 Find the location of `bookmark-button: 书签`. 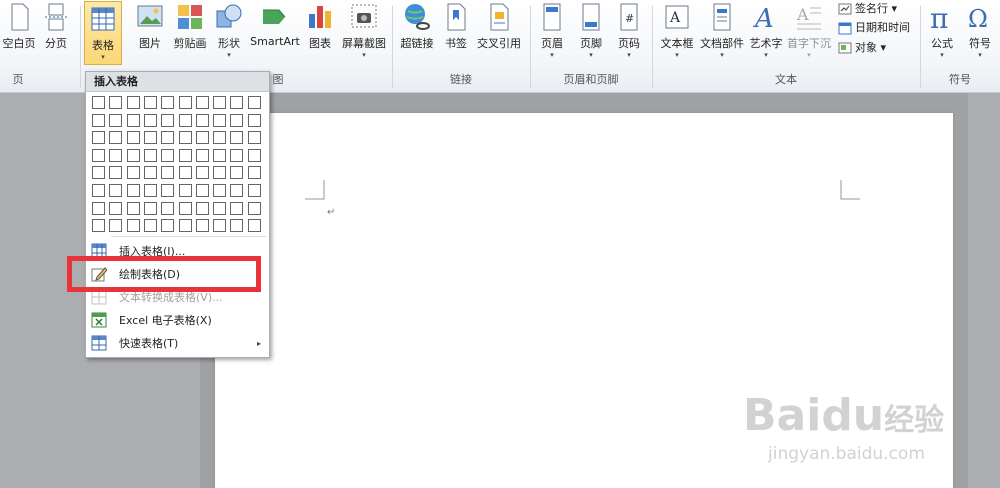

bookmark-button: 书签 is located at coordinates (456, 33).